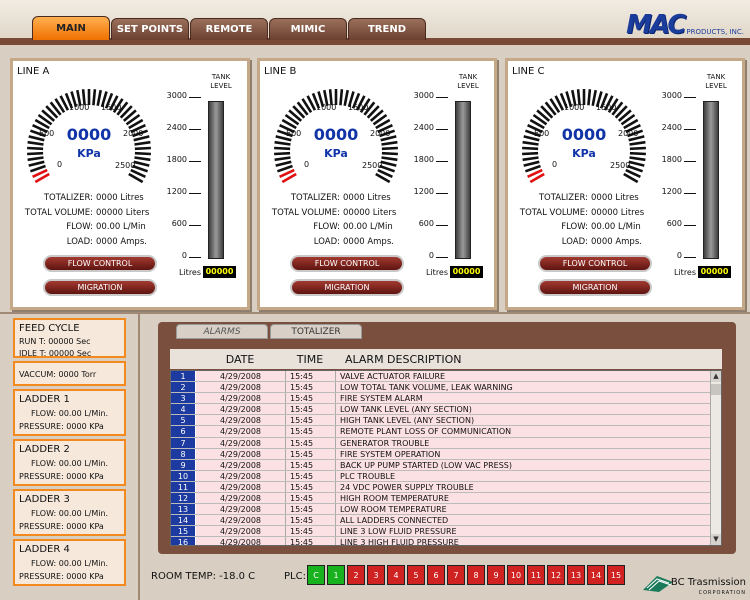 The image size is (750, 600). I want to click on alarm-number: 8, so click(183, 453).